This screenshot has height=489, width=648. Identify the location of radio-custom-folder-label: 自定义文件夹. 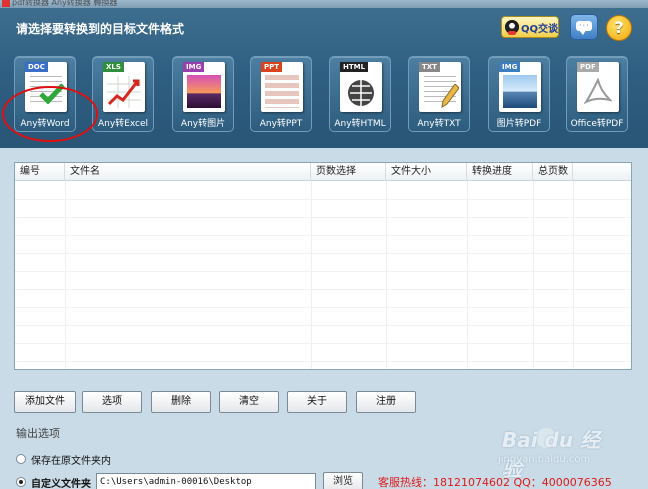
(61, 482).